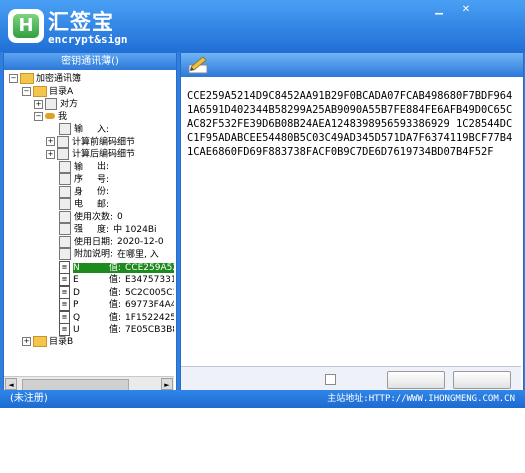 The width and height of the screenshot is (525, 473). Describe the element at coordinates (79, 204) in the screenshot. I see `property-label: 电` at that location.